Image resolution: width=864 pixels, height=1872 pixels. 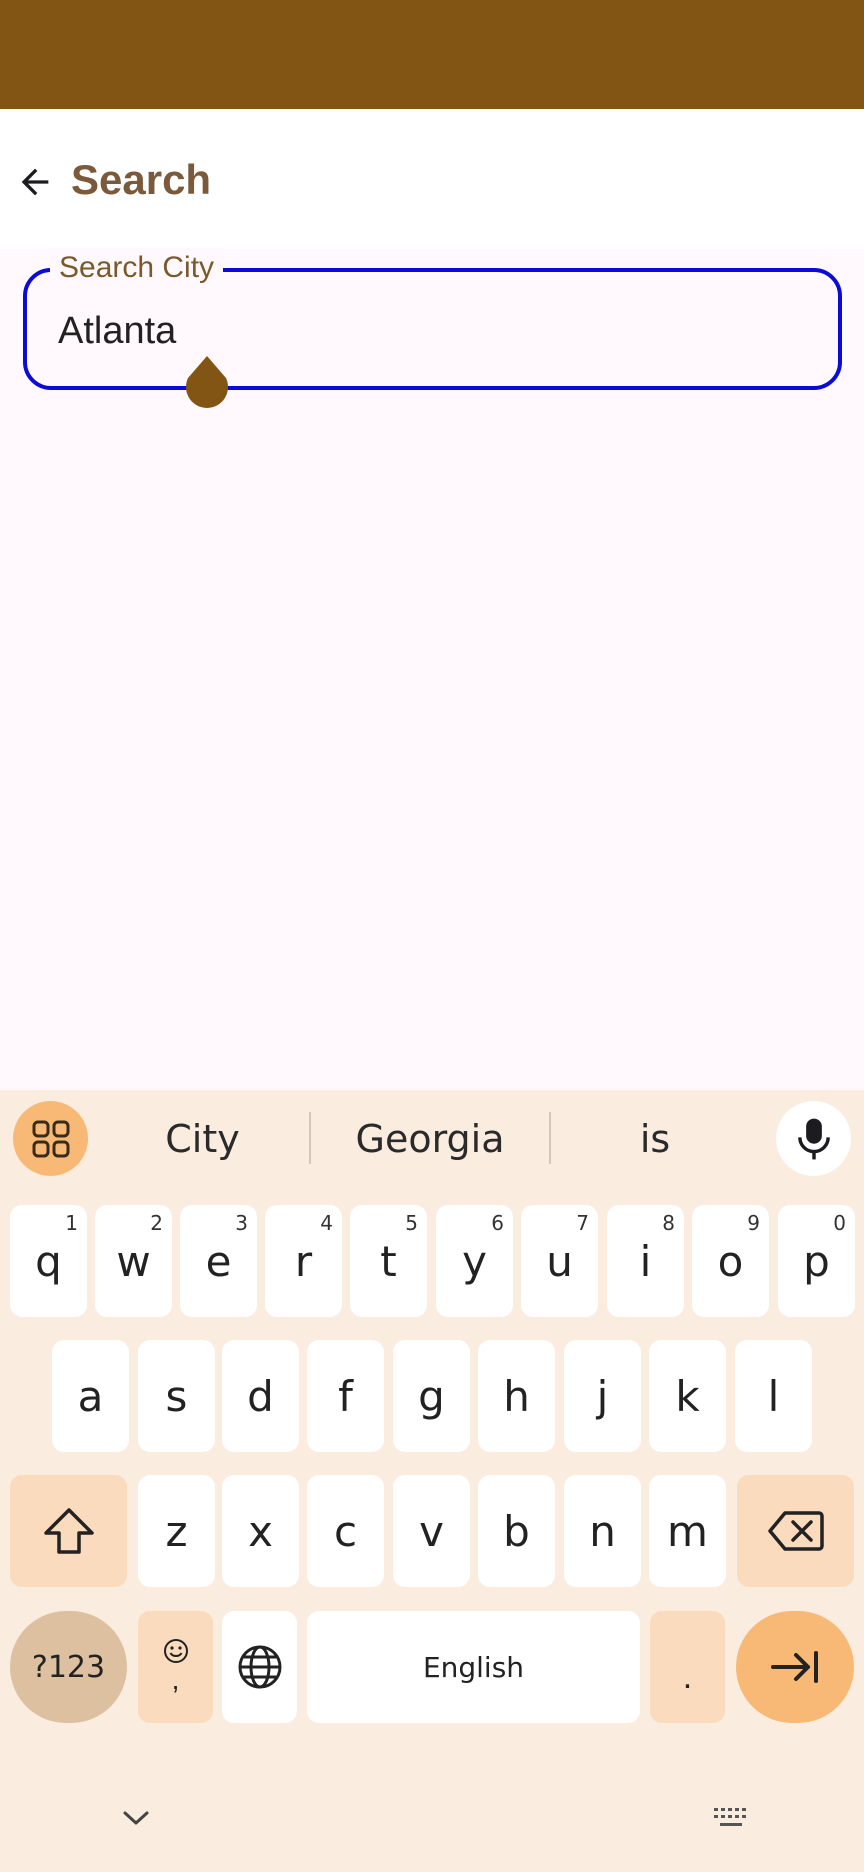 I want to click on voice-input-button, so click(x=813, y=1138).